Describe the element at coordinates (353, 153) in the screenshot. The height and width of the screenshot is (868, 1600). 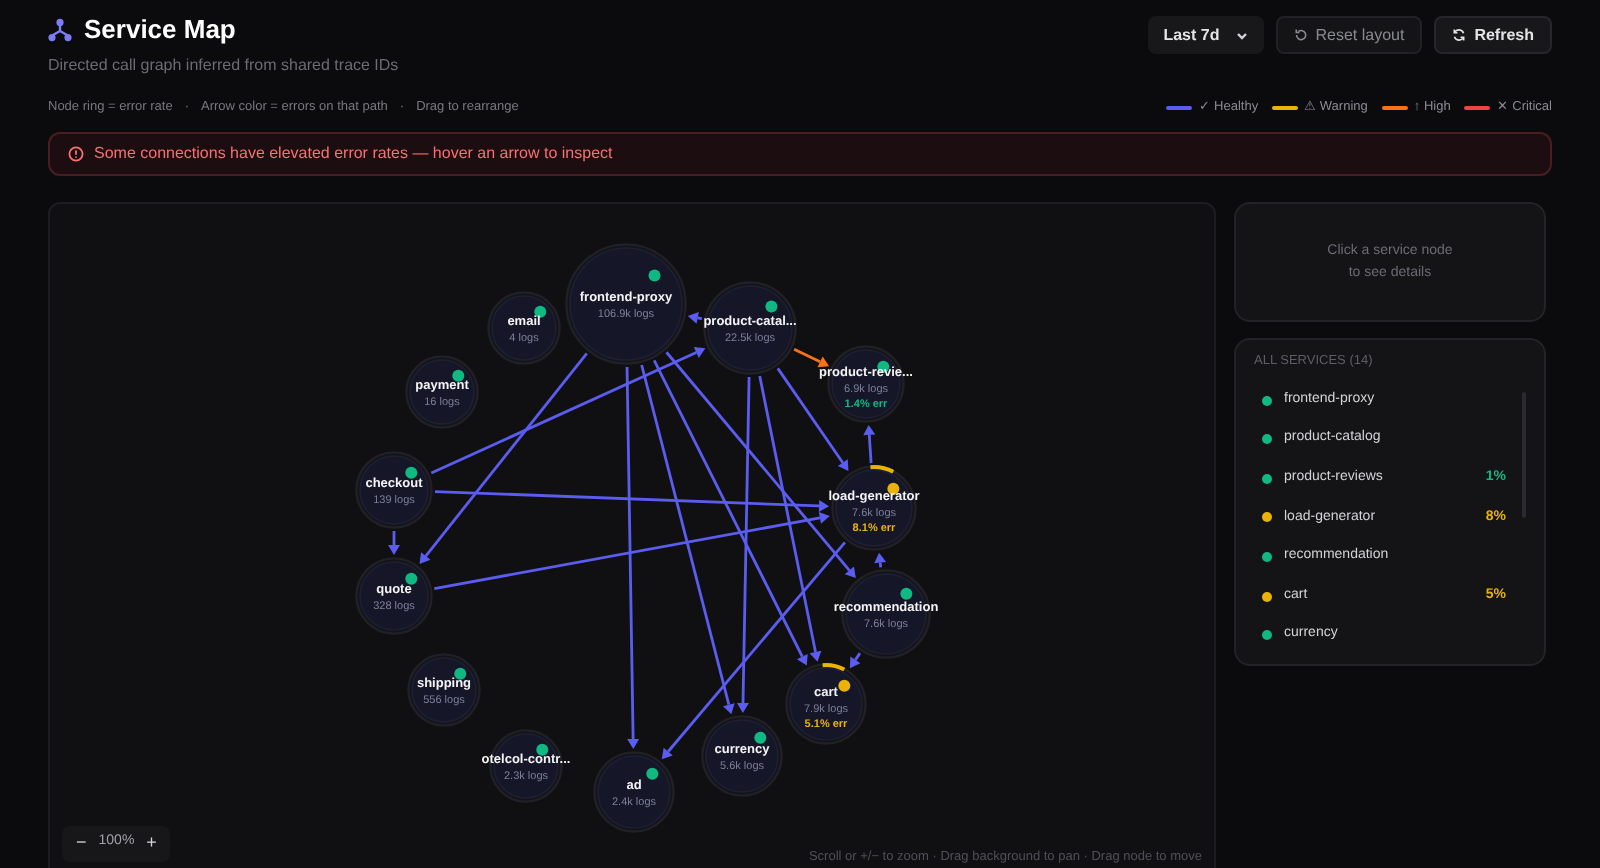
I see `alert-message: Some connections have elevated error rates — hover an arrow to inspect` at that location.